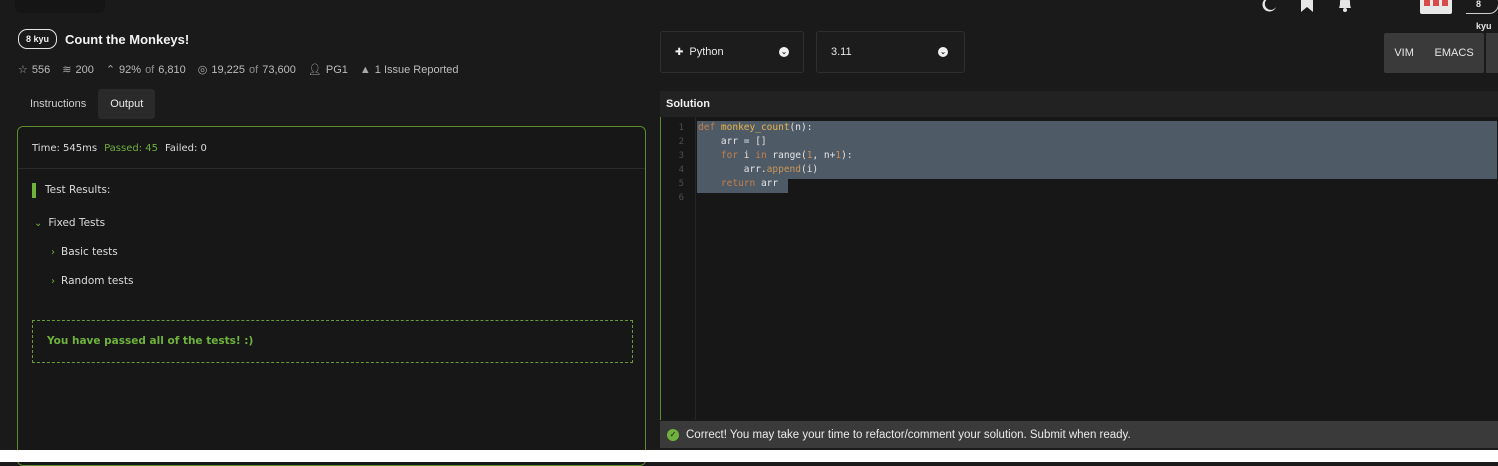 Image resolution: width=1498 pixels, height=466 pixels. I want to click on version-select: 3.11 ⌄, so click(890, 52).